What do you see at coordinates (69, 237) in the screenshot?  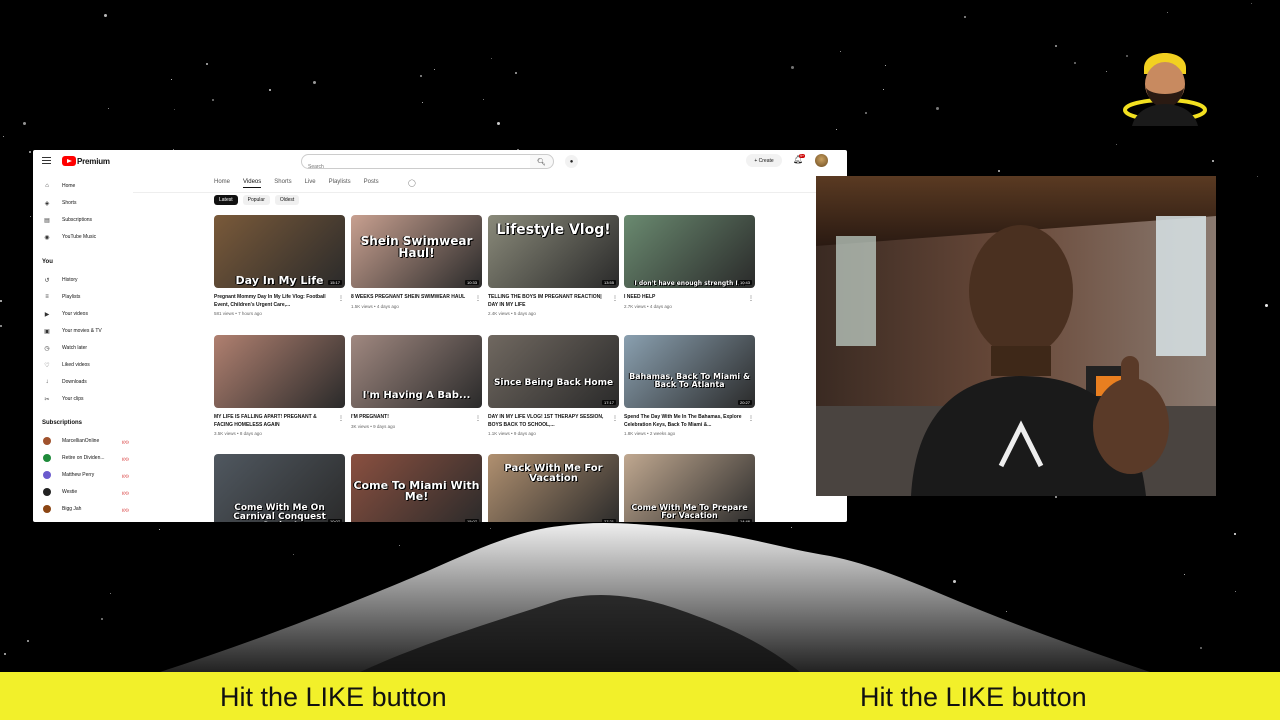 I see `sidebar-item: ◉ YouTube Music` at bounding box center [69, 237].